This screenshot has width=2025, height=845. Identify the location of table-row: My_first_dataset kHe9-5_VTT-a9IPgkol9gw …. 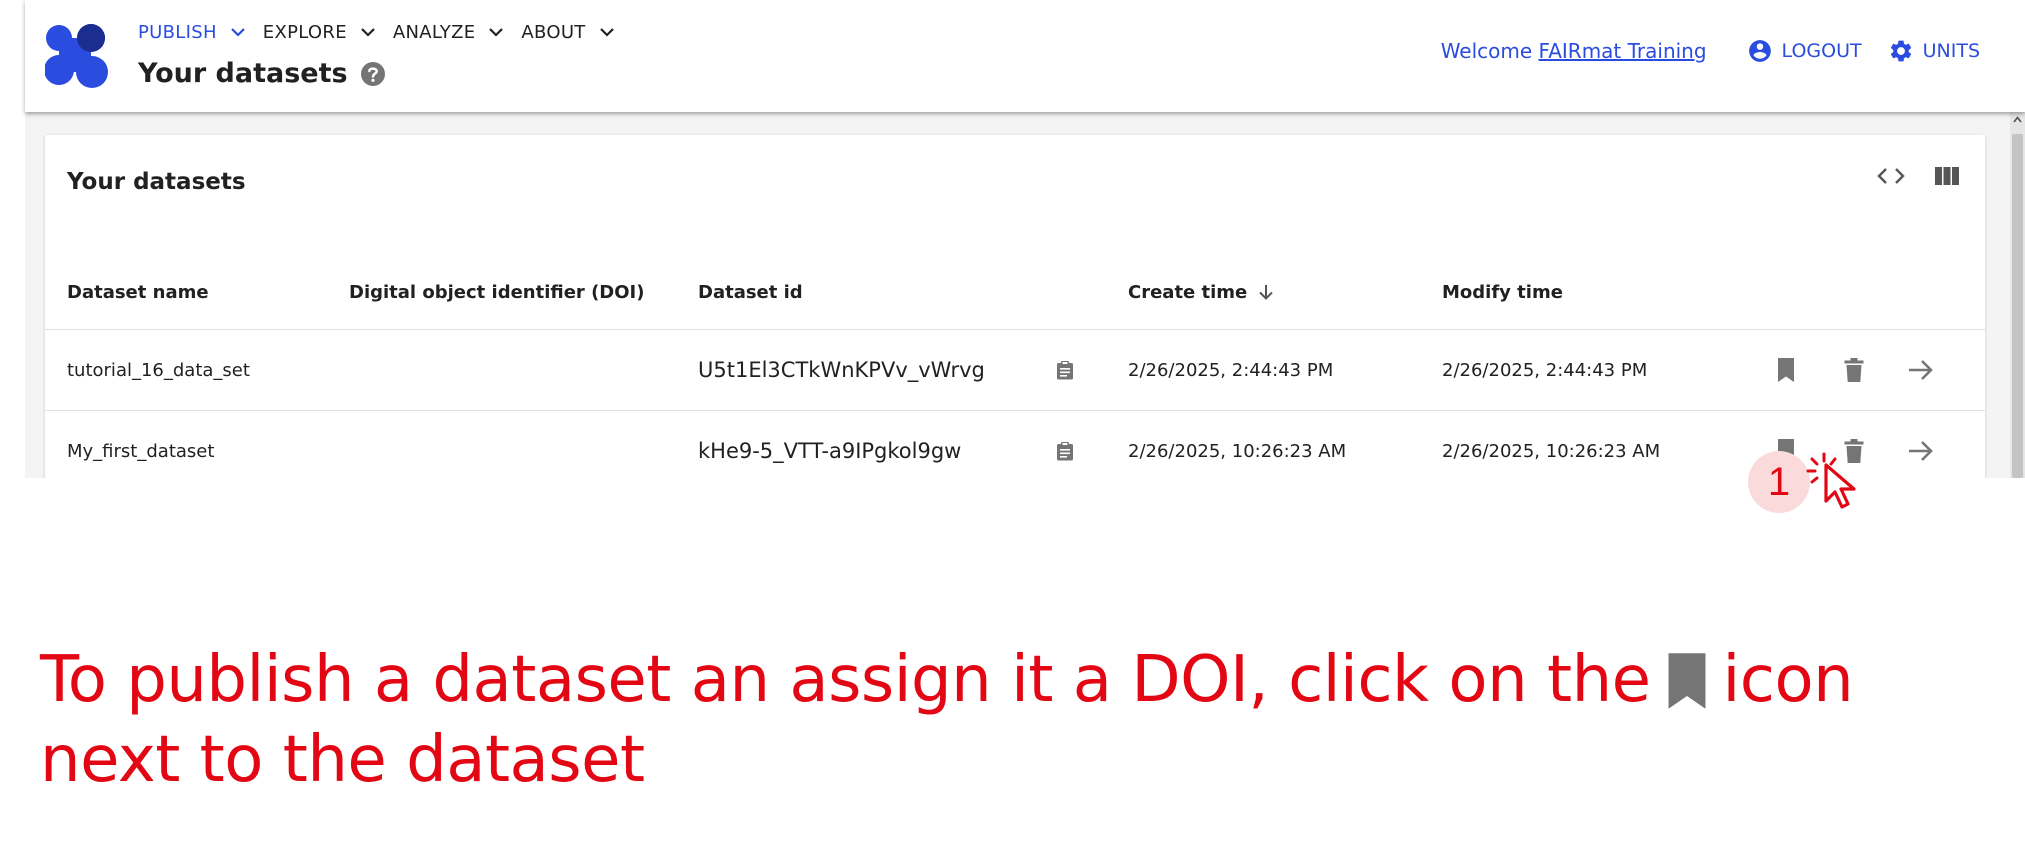
(1015, 444).